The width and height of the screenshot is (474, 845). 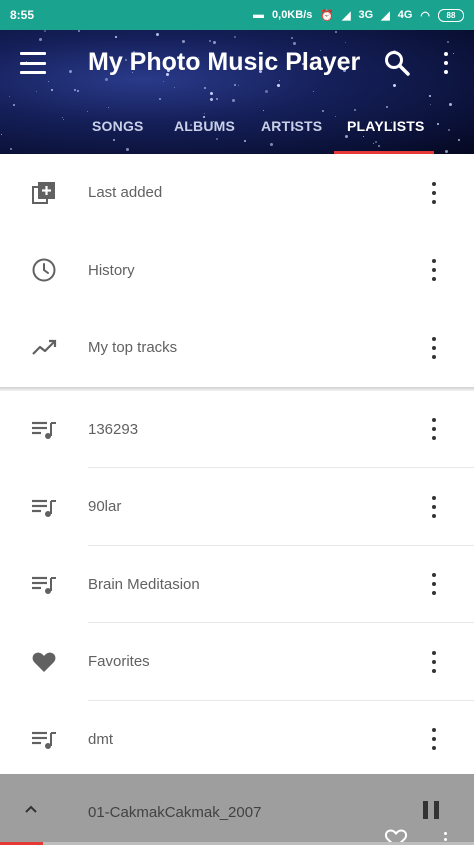 What do you see at coordinates (43, 192) in the screenshot?
I see `playlist-add-icon` at bounding box center [43, 192].